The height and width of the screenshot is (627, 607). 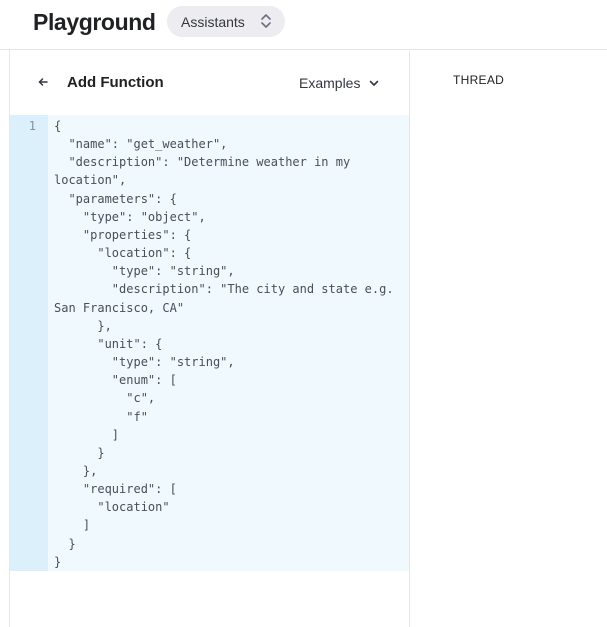 I want to click on code-line: "location": {, so click(x=123, y=253).